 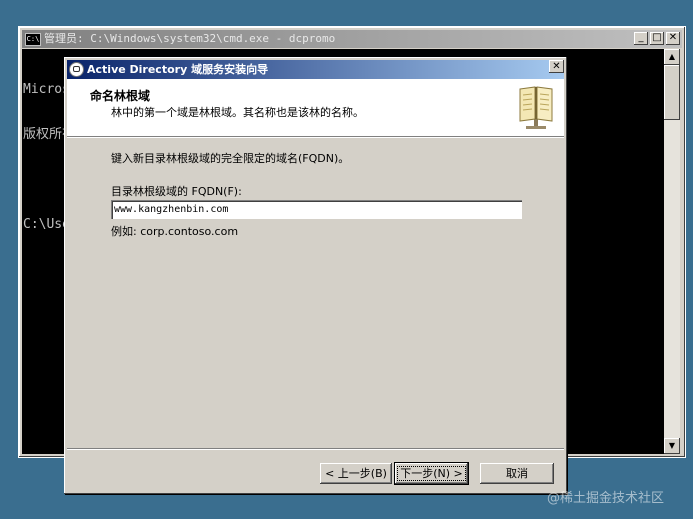 What do you see at coordinates (606, 498) in the screenshot?
I see `watermark: @稀土掘金技术社区` at bounding box center [606, 498].